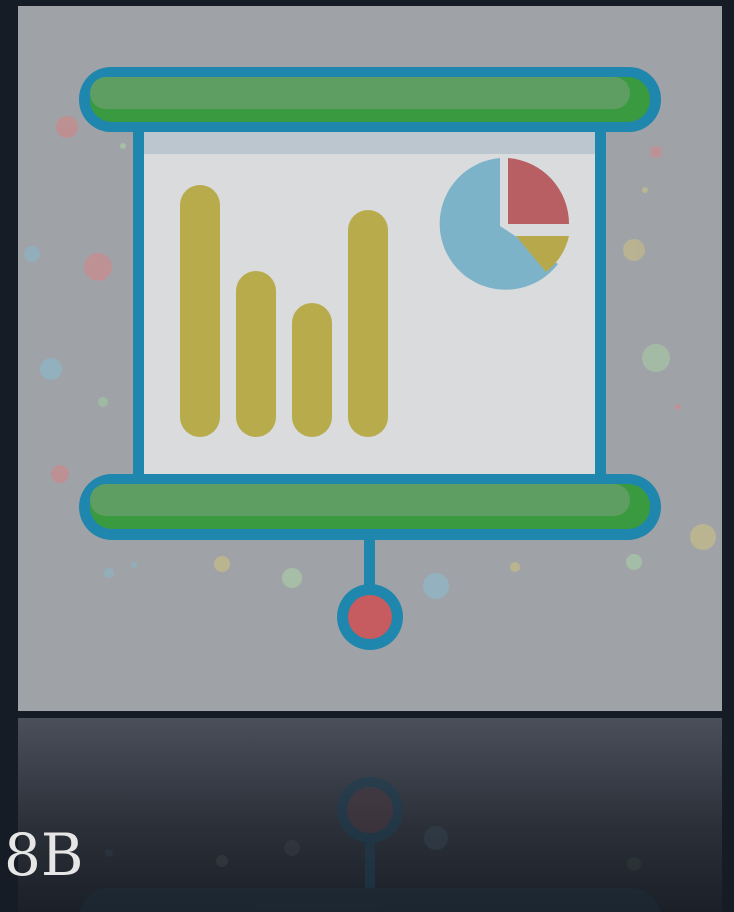 The height and width of the screenshot is (912, 734). Describe the element at coordinates (44, 855) in the screenshot. I see `item-size-label: 8B` at that location.